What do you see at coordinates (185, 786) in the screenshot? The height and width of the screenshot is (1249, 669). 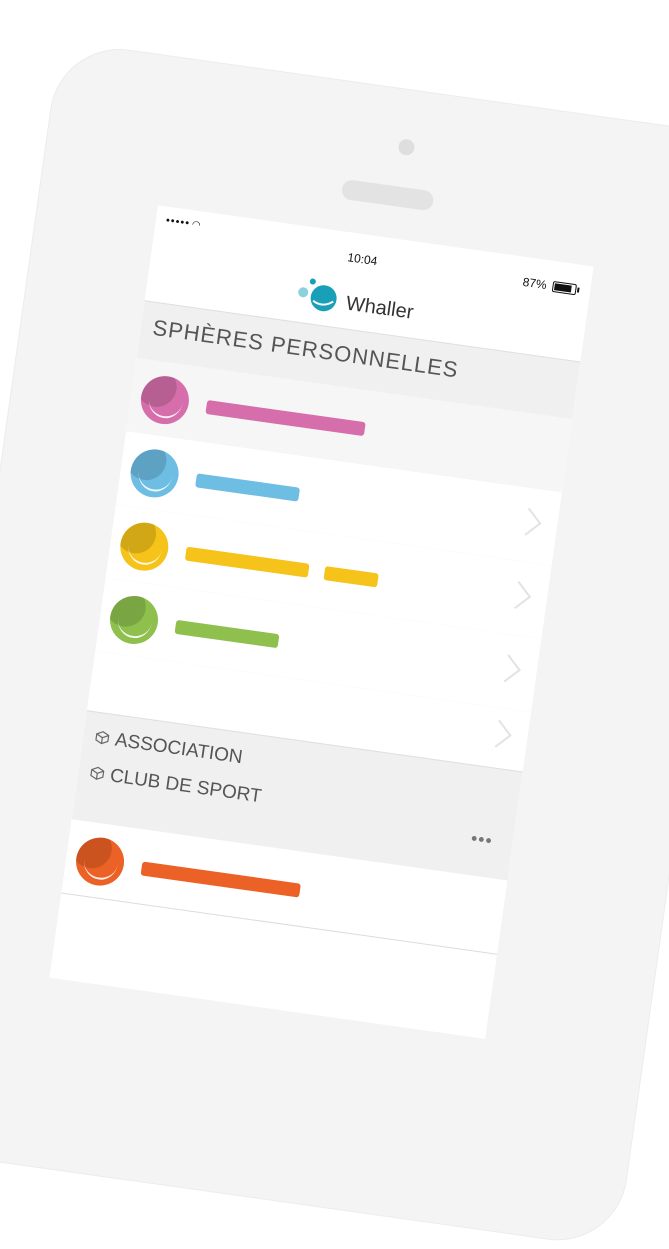 I see `club-text: CLUB DE SPORT` at bounding box center [185, 786].